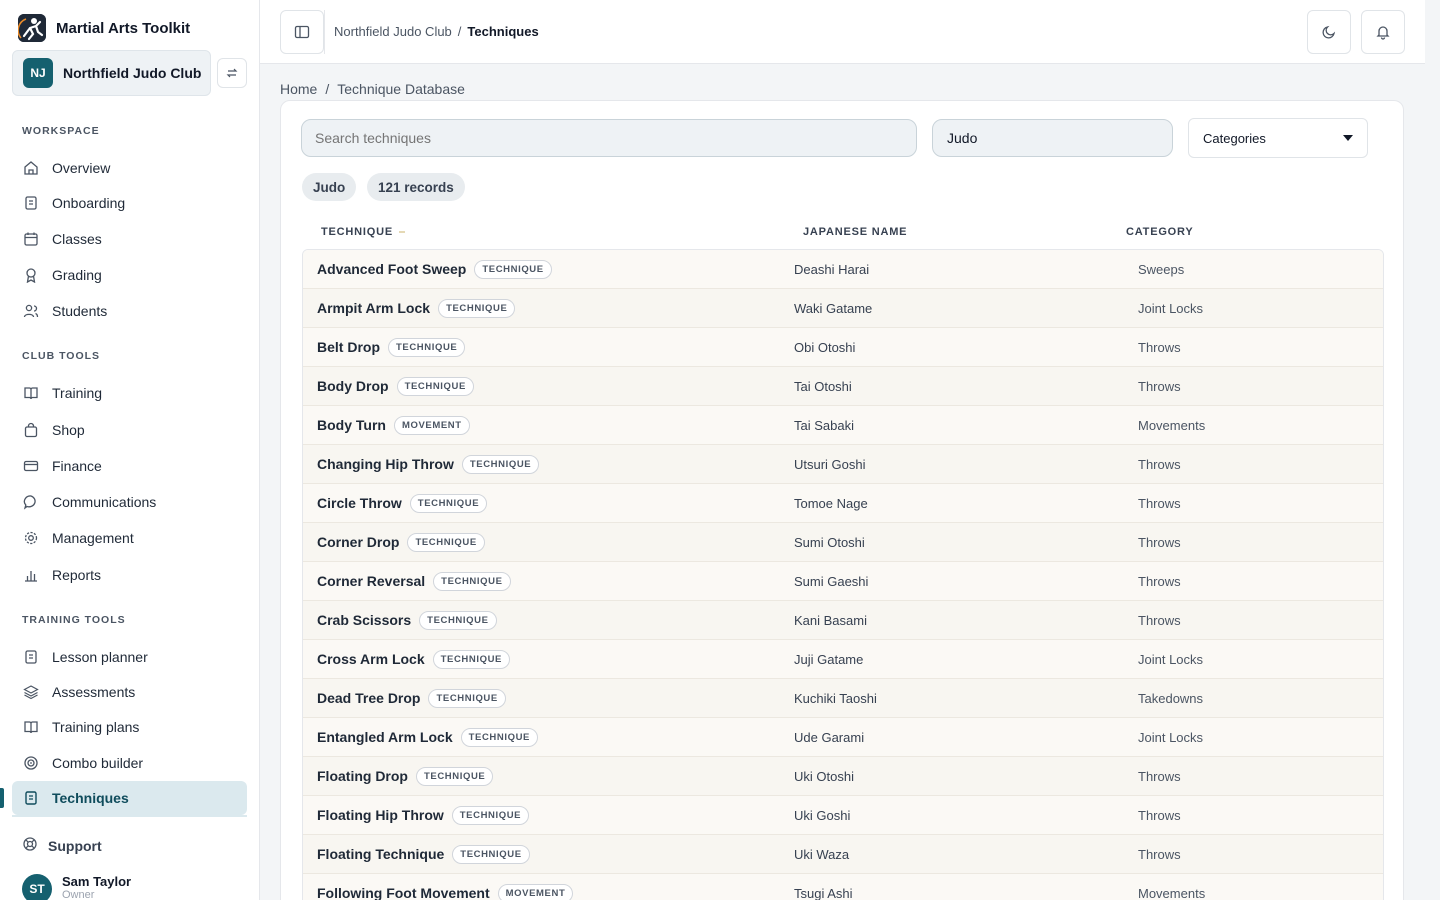 The image size is (1440, 900). I want to click on record-count-chip: 121 records, so click(416, 187).